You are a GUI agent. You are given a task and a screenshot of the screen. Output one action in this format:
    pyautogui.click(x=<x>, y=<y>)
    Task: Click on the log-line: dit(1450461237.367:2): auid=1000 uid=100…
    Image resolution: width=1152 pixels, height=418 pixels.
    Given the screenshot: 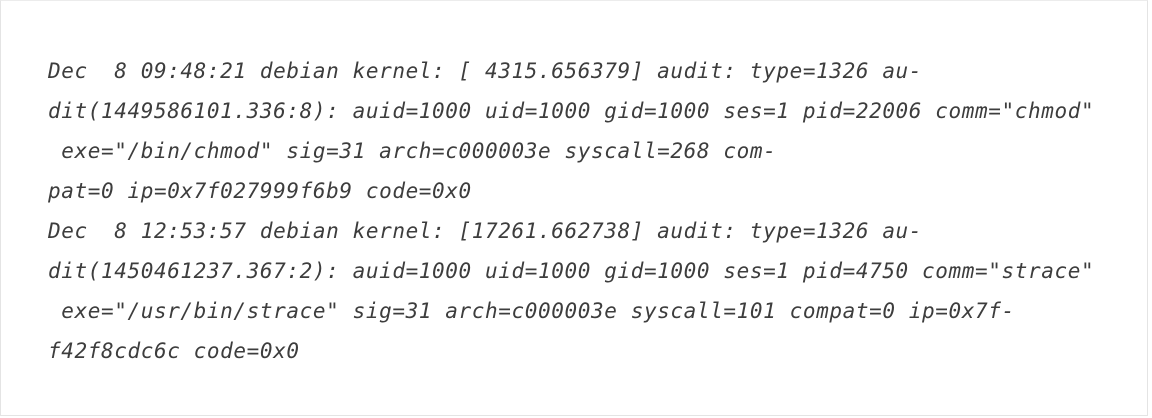 What is the action you would take?
    pyautogui.click(x=571, y=271)
    